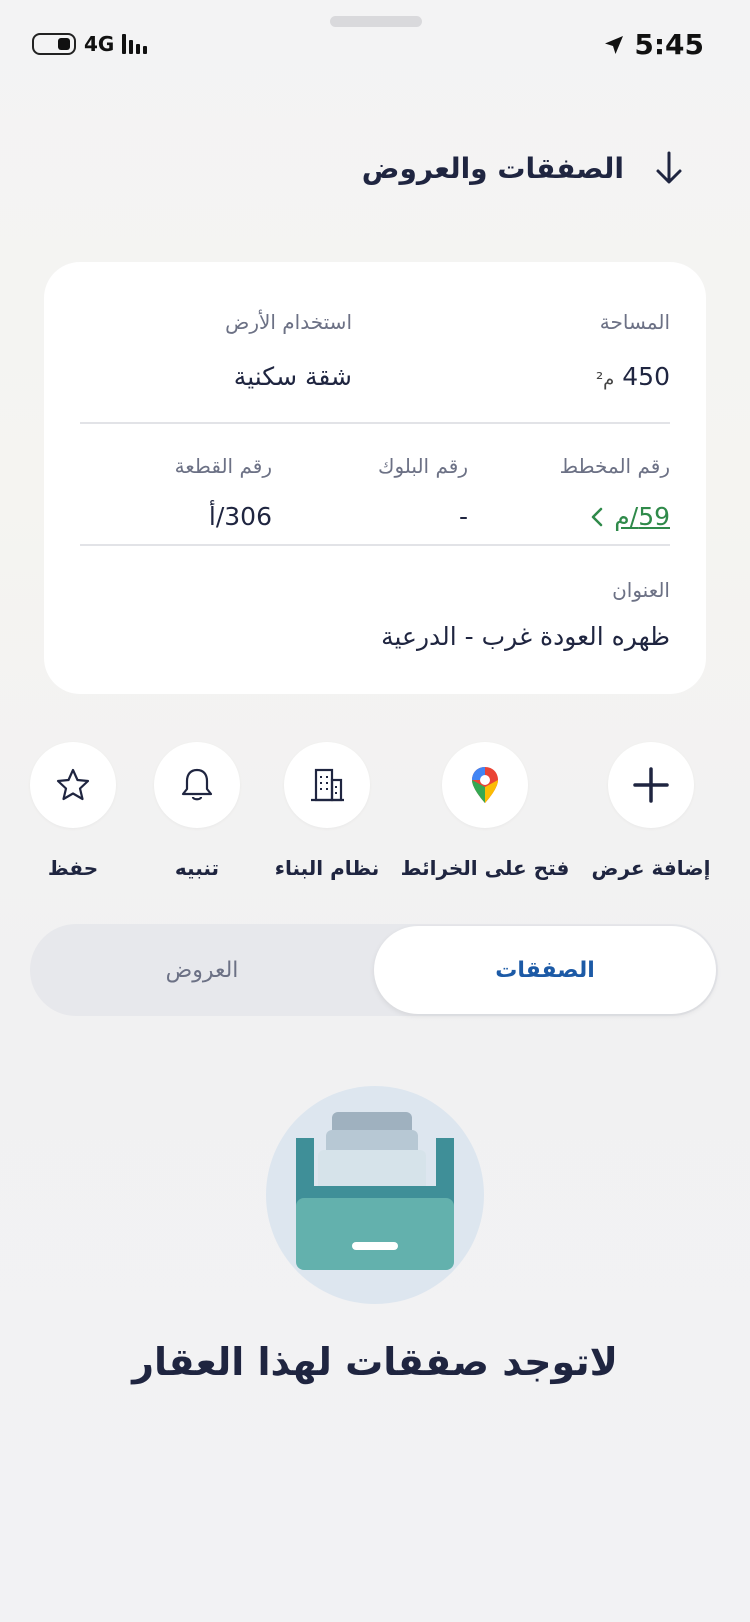  What do you see at coordinates (669, 44) in the screenshot?
I see `clock-time: 5:45` at bounding box center [669, 44].